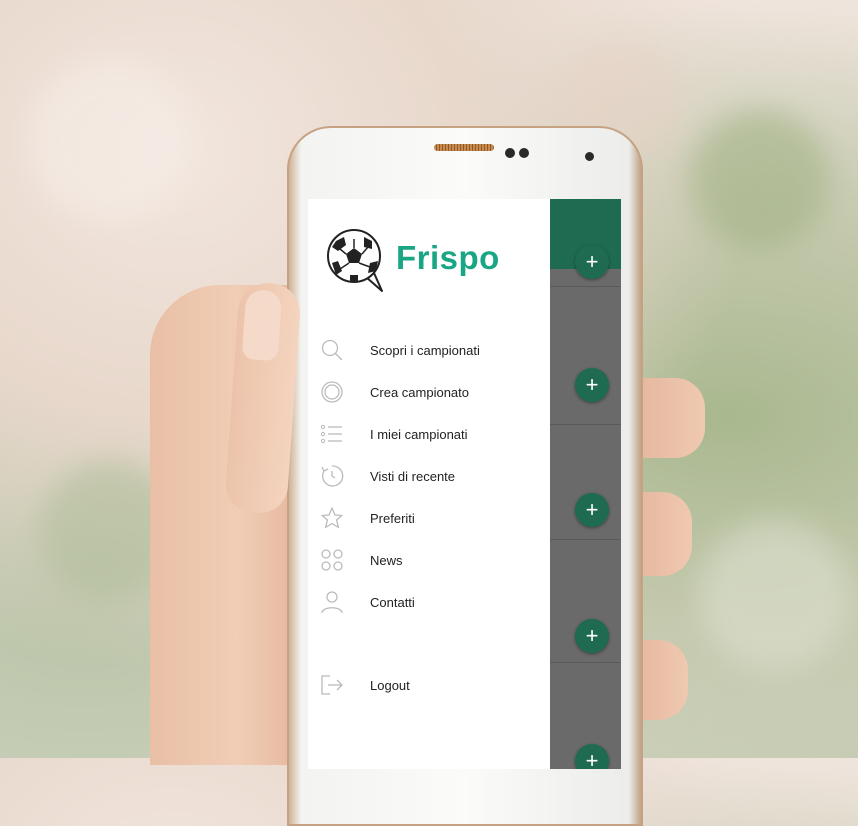 The width and height of the screenshot is (858, 826). What do you see at coordinates (413, 476) in the screenshot?
I see `menu-item-label: Visti di recente` at bounding box center [413, 476].